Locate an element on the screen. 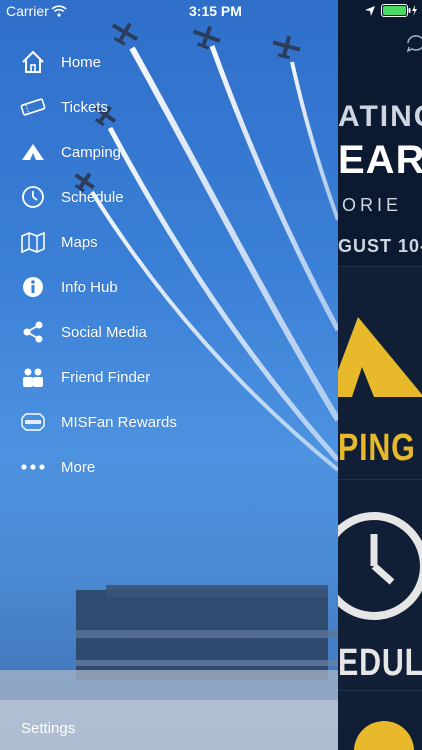 This screenshot has width=422, height=750. banner-line-2: EARS is located at coordinates (380, 160).